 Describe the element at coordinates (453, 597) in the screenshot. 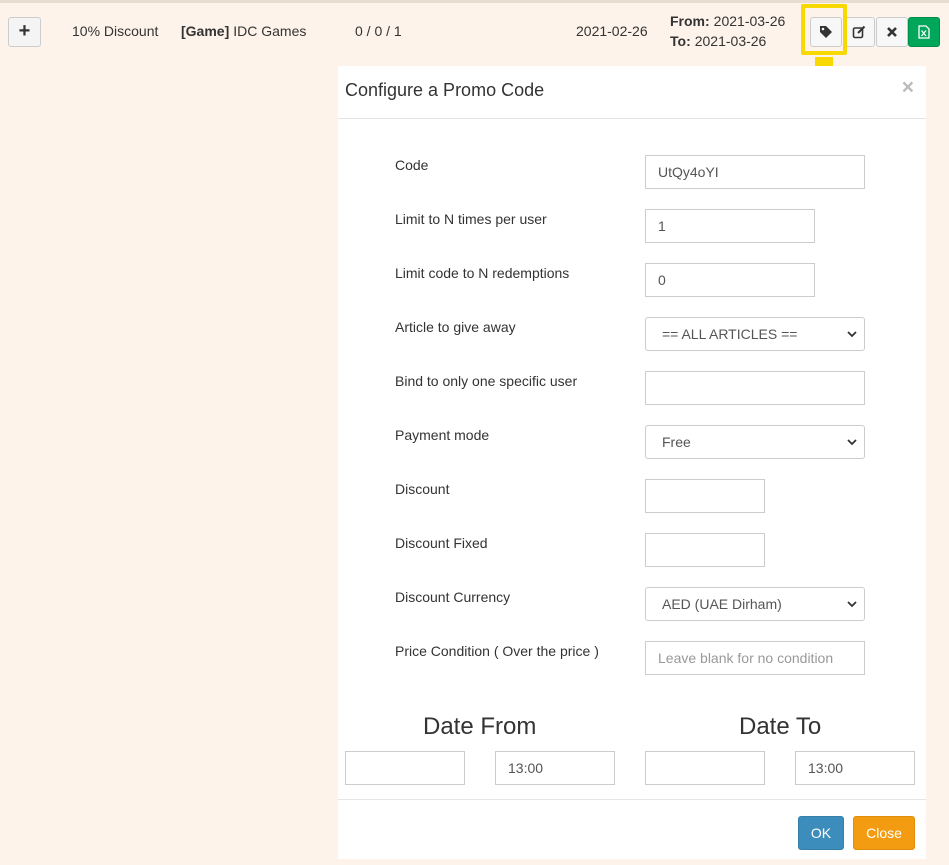

I see `discount-currency-label: Discount Currency` at that location.